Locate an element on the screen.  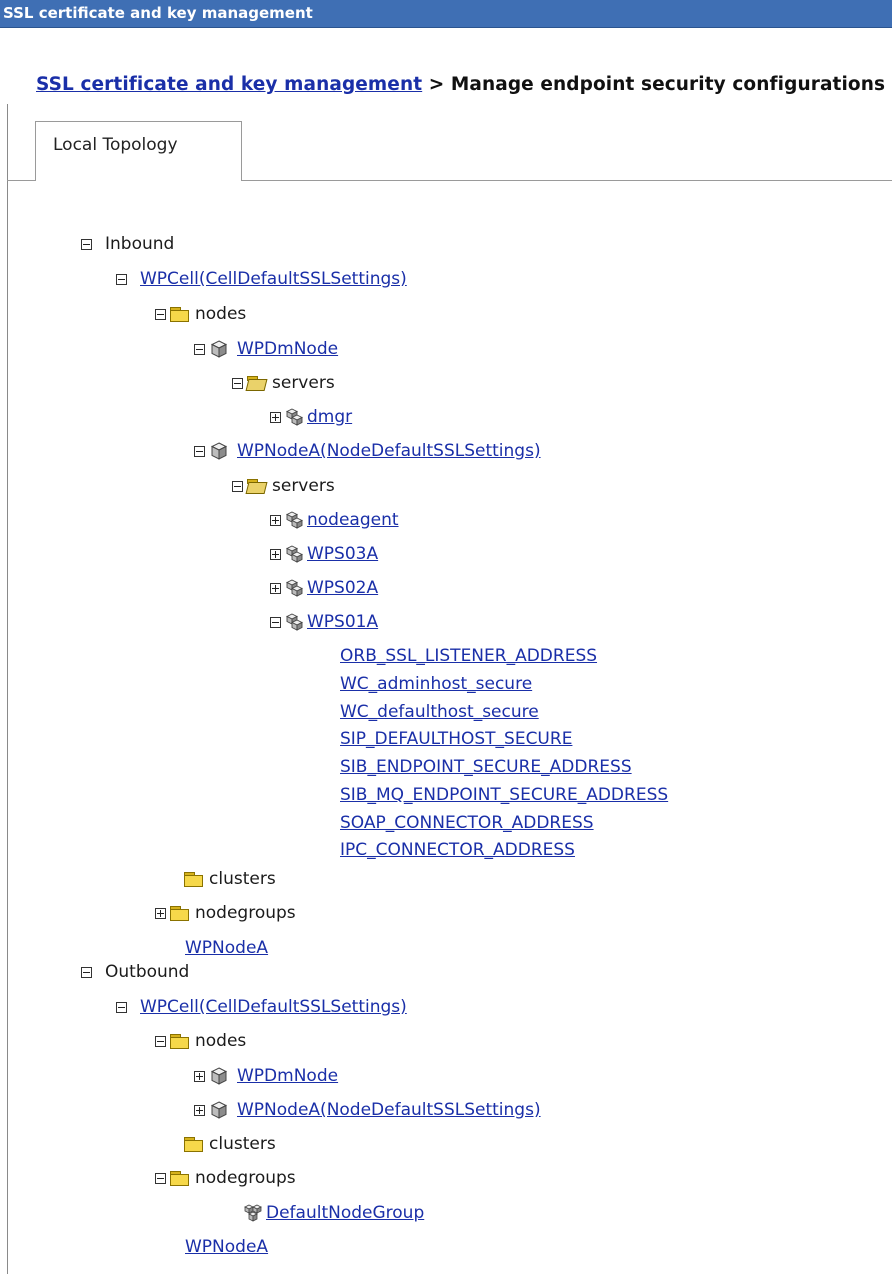
endpoint-link: SIP_DEFAULTHOST_SECURE is located at coordinates (456, 739).